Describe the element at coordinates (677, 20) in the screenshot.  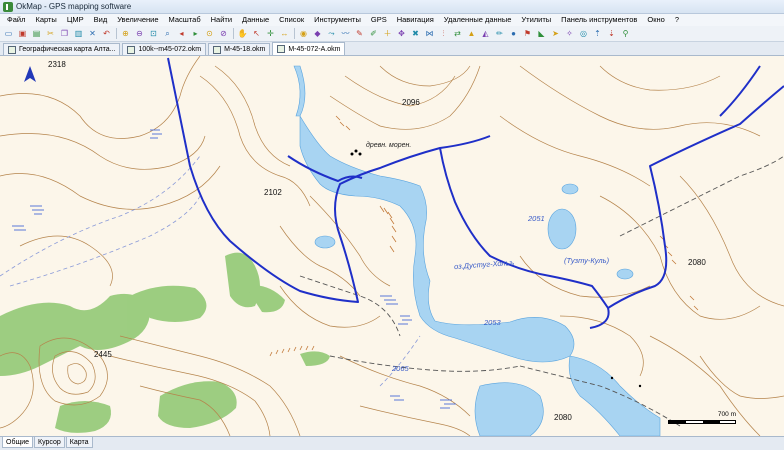
I see `menu-item: ?` at that location.